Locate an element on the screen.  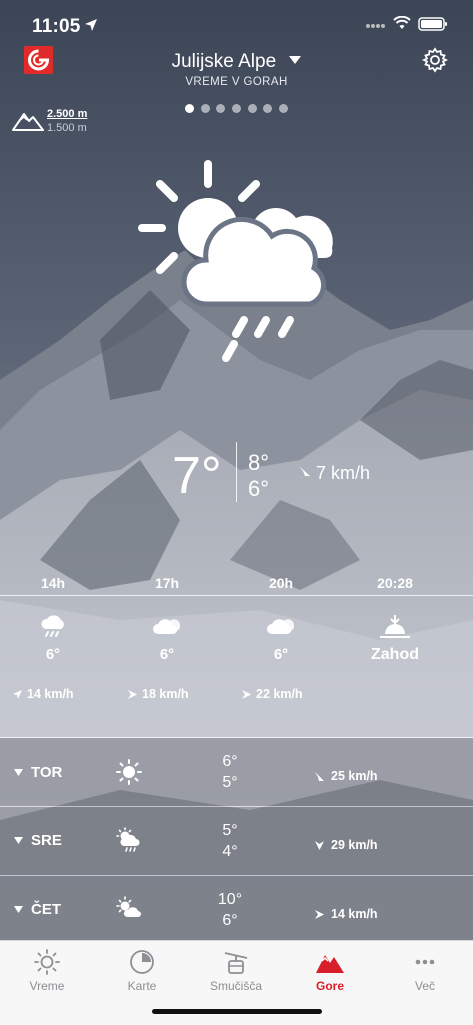
map-icon is located at coordinates (142, 962).